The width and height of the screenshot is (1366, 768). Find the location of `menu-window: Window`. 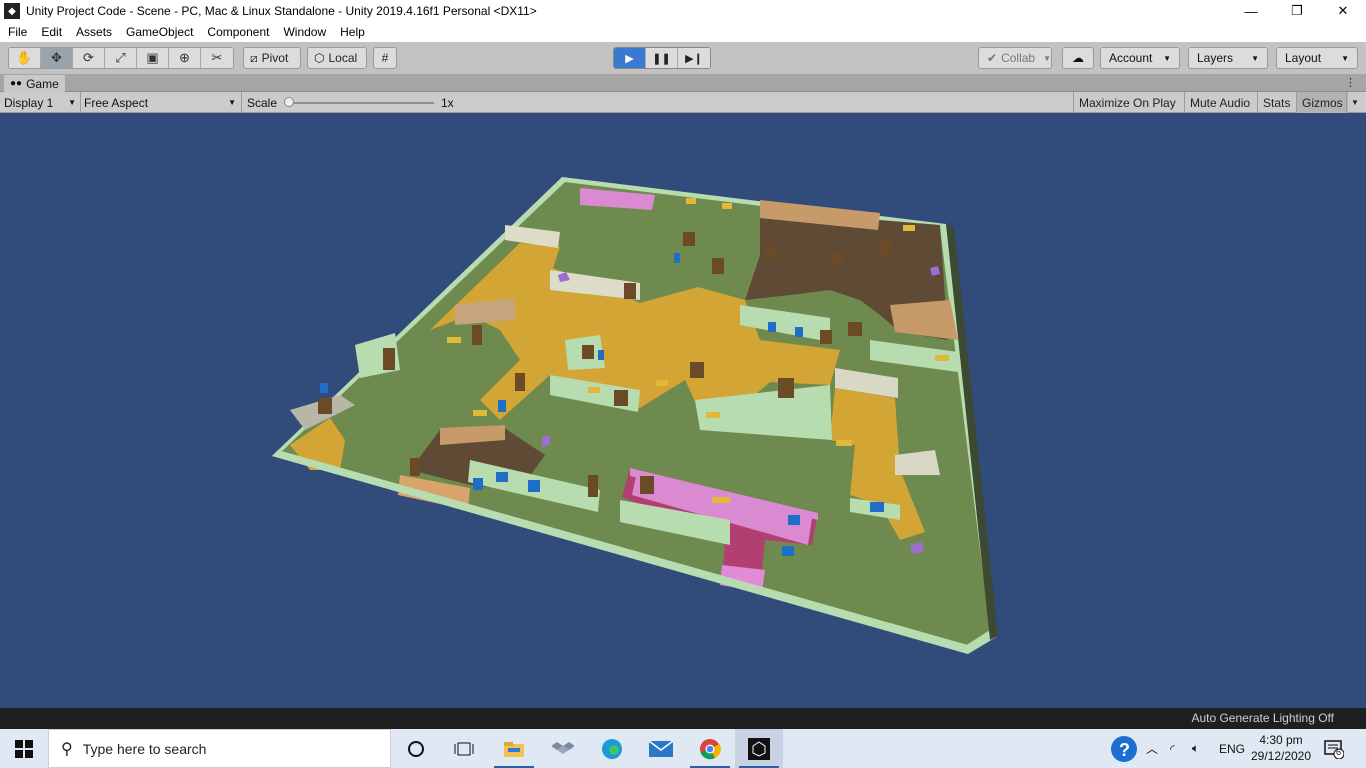

menu-window: Window is located at coordinates (303, 32).